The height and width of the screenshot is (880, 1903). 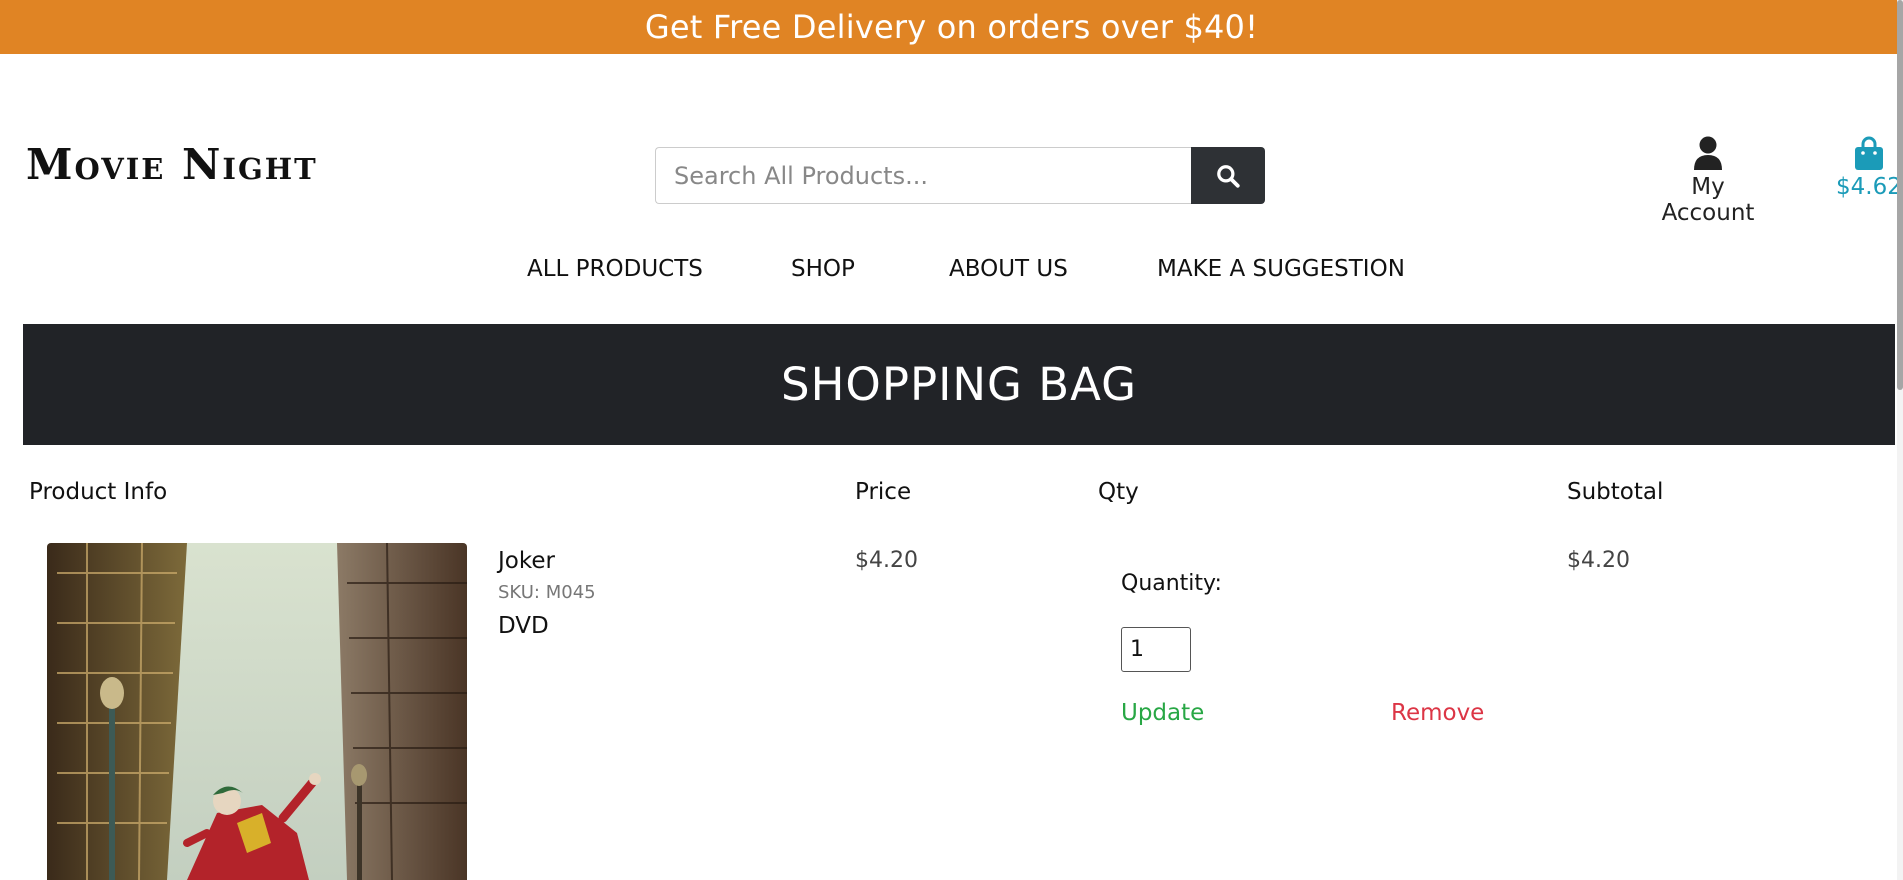 I want to click on site-logo: Movie Night, so click(x=172, y=164).